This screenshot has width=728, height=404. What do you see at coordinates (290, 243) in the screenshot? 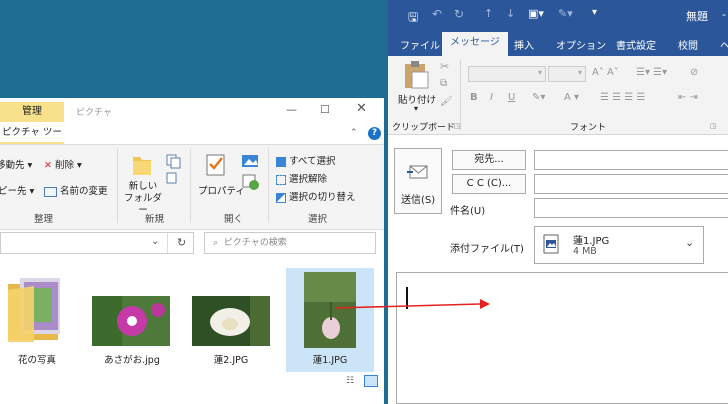
I see `search-box: ⌕ ピクチャの検索` at bounding box center [290, 243].